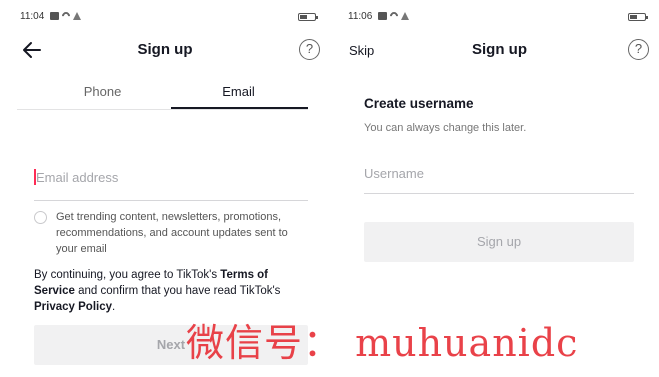 This screenshot has height=377, width=659. I want to click on privacy-policy-link: Privacy Policy, so click(73, 307).